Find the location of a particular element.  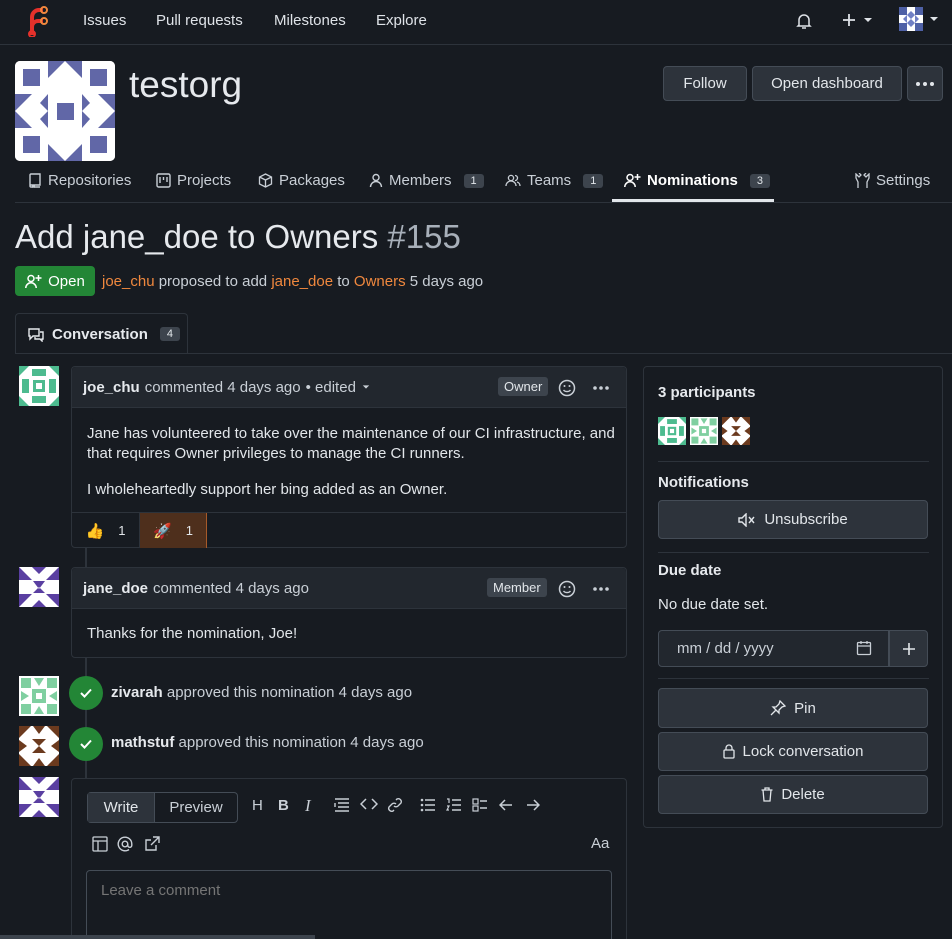

comment-timestamp: commented 4 days ago is located at coordinates (222, 387).